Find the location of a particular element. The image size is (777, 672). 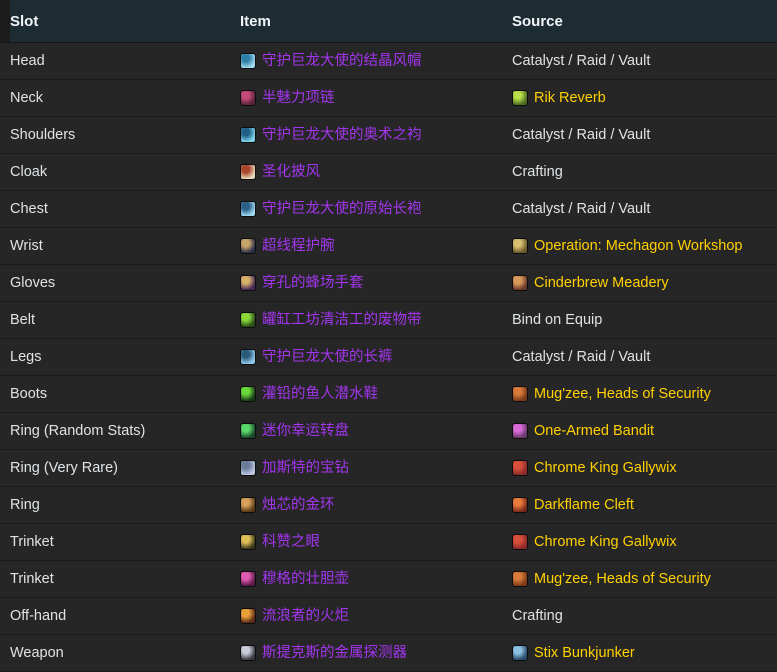

source-link: One-Armed Bandit is located at coordinates (644, 431).